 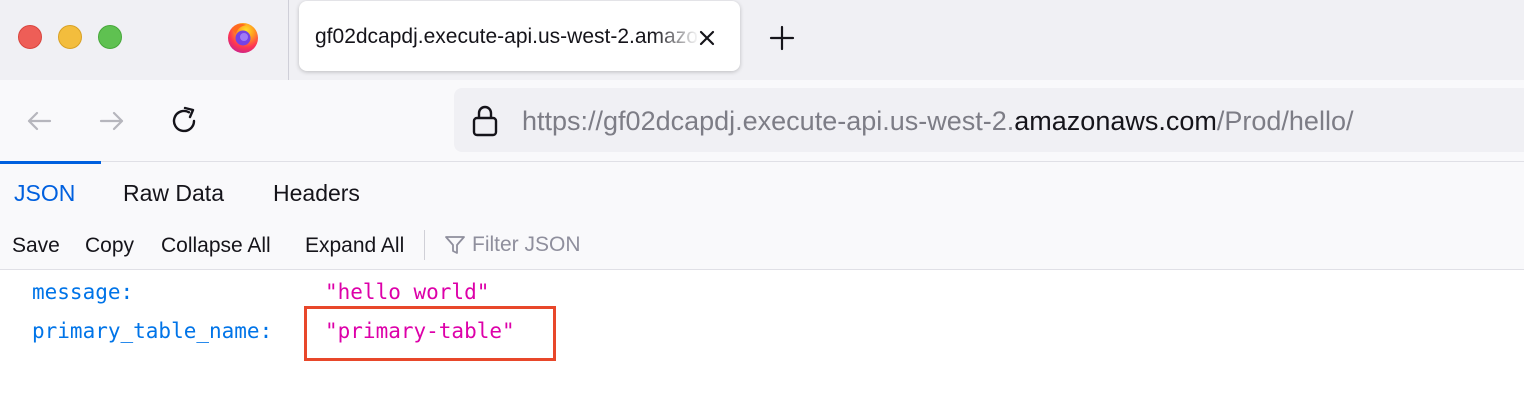 I want to click on filter-icon, so click(x=455, y=245).